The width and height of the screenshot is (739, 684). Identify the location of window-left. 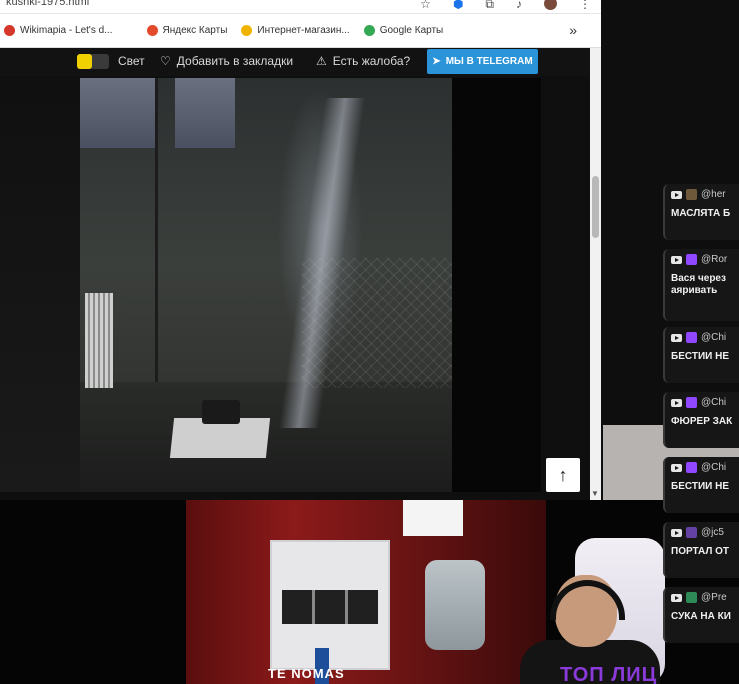
(117, 113).